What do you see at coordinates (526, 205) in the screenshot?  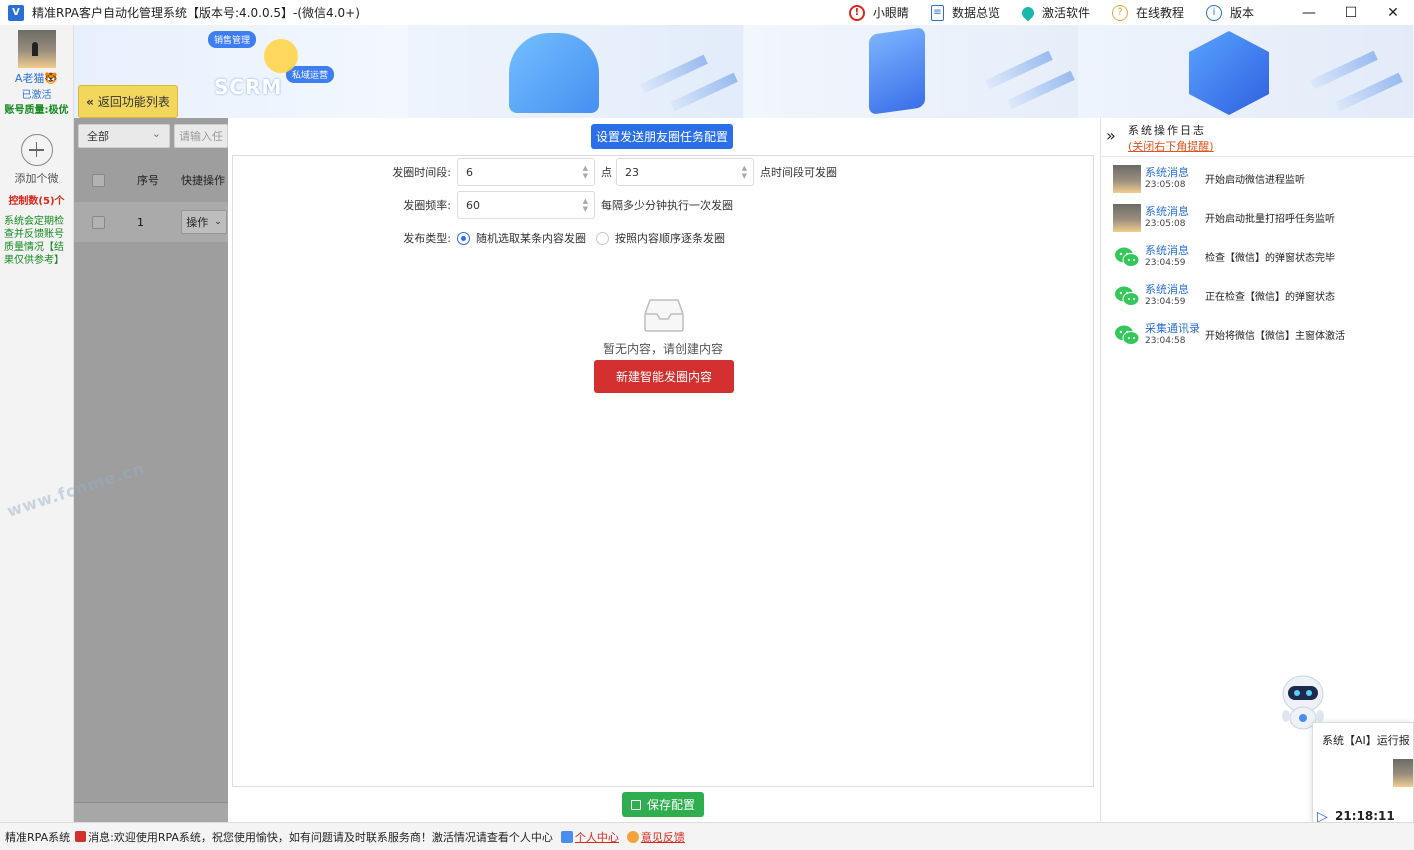 I see `frequency-input: 60 ▲ ▼` at bounding box center [526, 205].